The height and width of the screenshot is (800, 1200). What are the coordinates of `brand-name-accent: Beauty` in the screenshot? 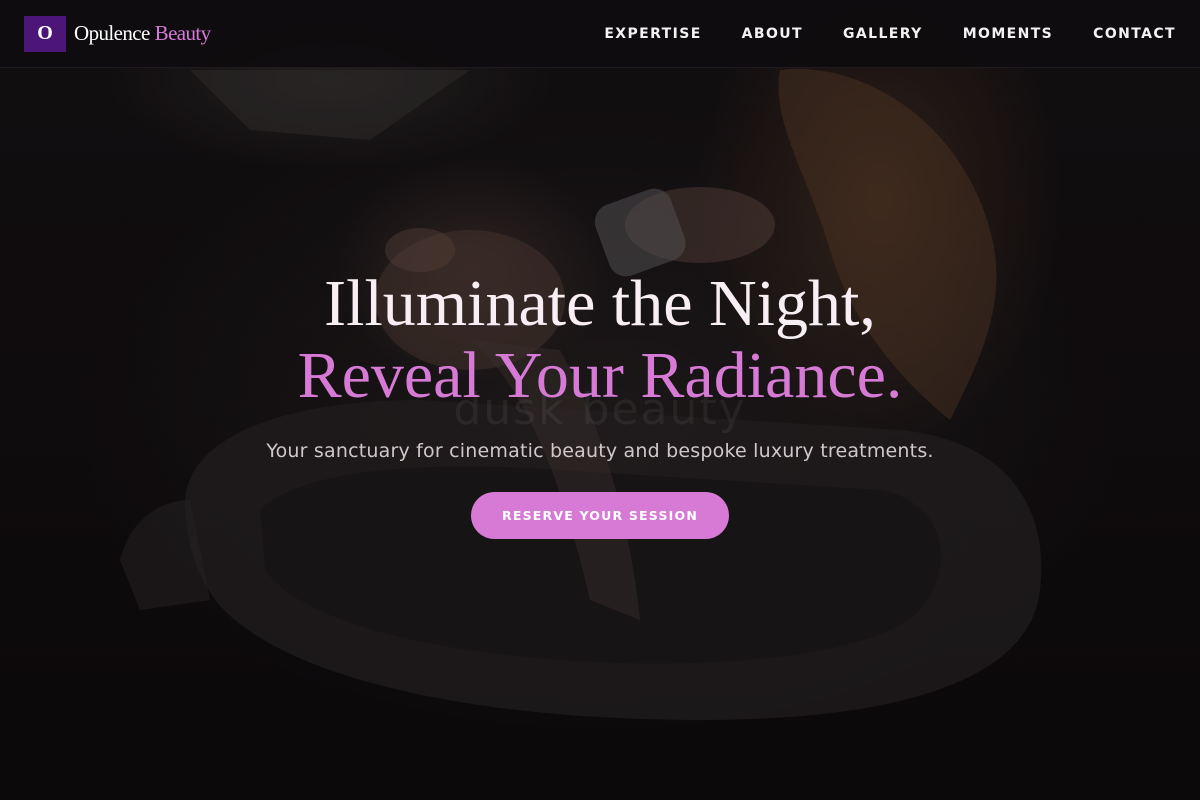 It's located at (182, 33).